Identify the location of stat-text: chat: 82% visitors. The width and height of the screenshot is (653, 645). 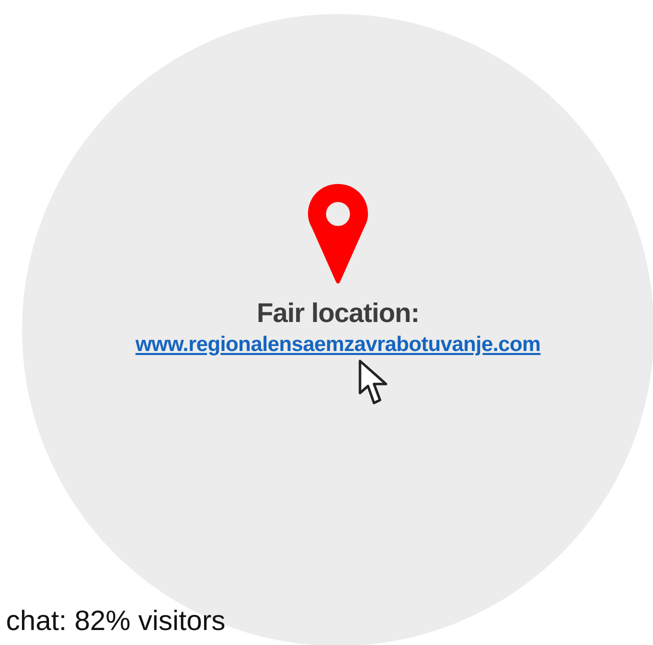
(116, 621).